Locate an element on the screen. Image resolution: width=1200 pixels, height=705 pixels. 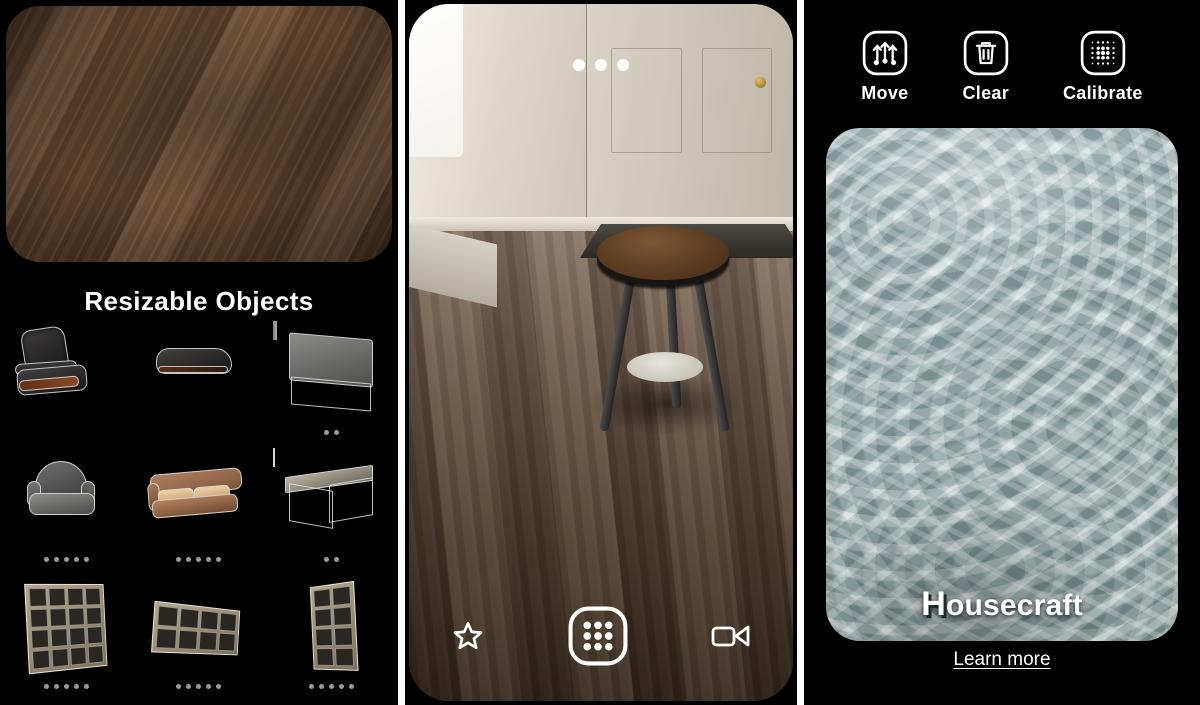
object-item-coffee-table is located at coordinates (331, 512).